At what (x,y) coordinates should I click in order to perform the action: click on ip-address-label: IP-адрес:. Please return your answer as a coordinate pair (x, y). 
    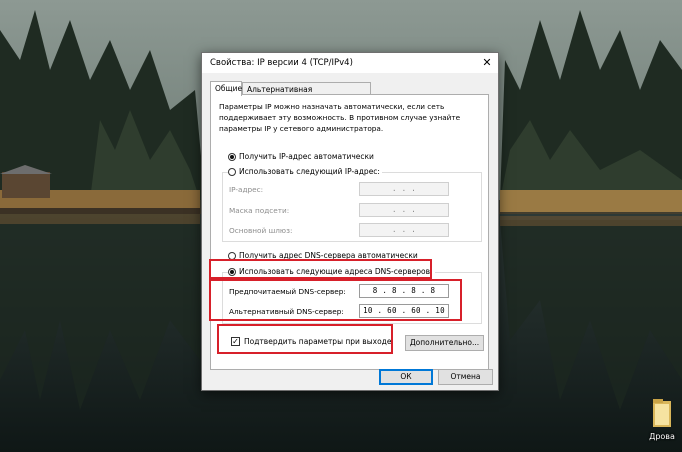
    Looking at the image, I should click on (246, 189).